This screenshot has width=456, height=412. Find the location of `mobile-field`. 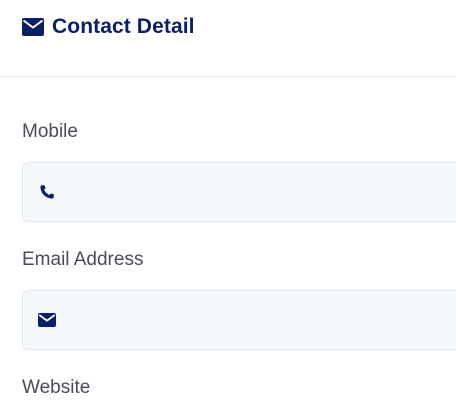

mobile-field is located at coordinates (239, 192).